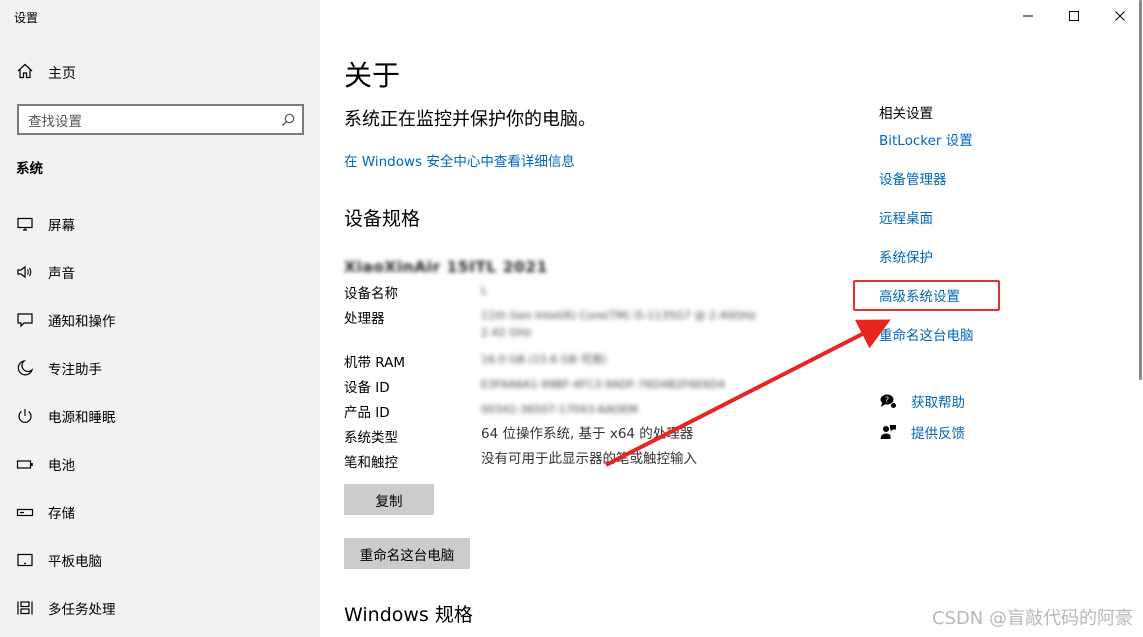  I want to click on spec-key: 设备 ID, so click(367, 388).